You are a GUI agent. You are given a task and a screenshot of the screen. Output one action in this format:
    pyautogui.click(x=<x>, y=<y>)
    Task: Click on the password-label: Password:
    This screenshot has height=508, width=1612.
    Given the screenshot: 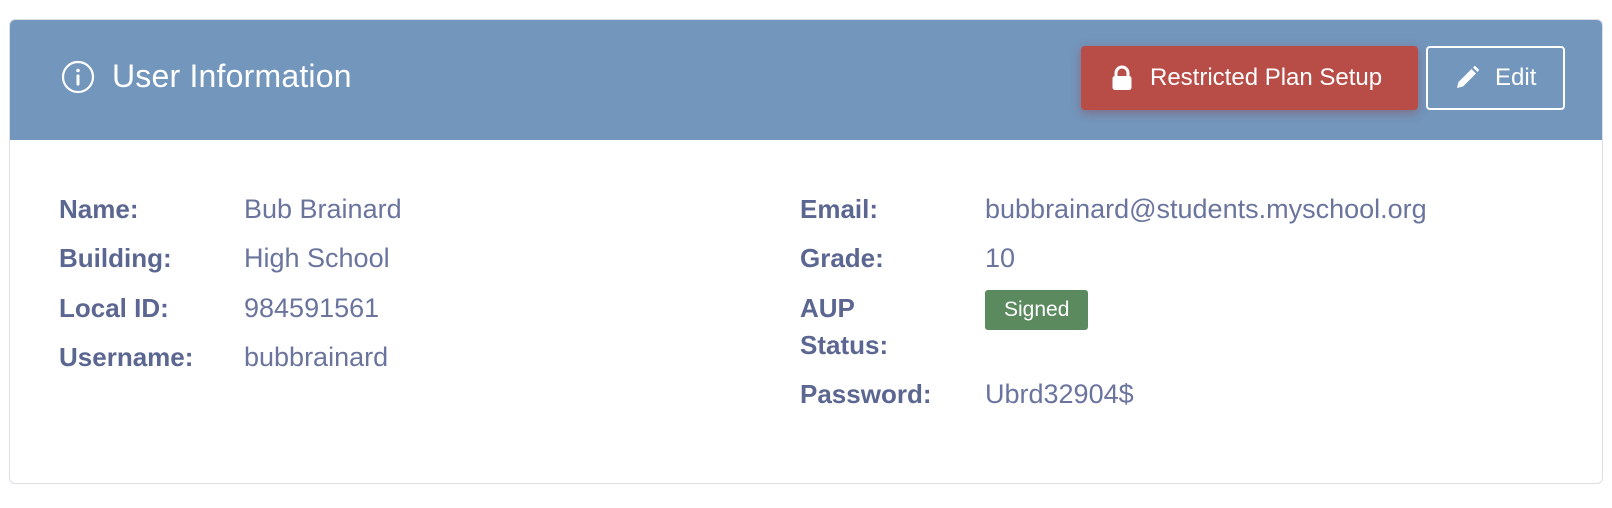 What is the action you would take?
    pyautogui.click(x=866, y=394)
    